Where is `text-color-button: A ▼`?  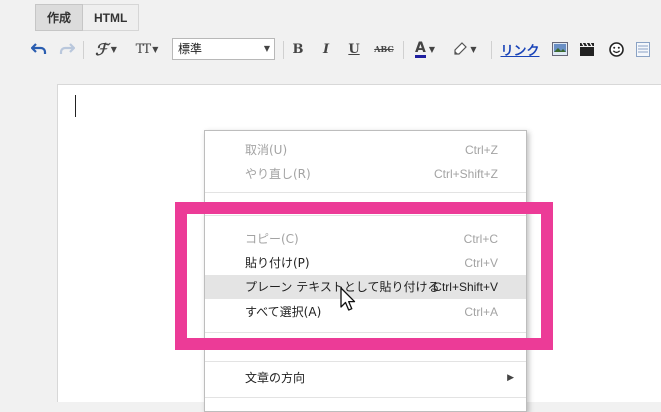 text-color-button: A ▼ is located at coordinates (425, 49).